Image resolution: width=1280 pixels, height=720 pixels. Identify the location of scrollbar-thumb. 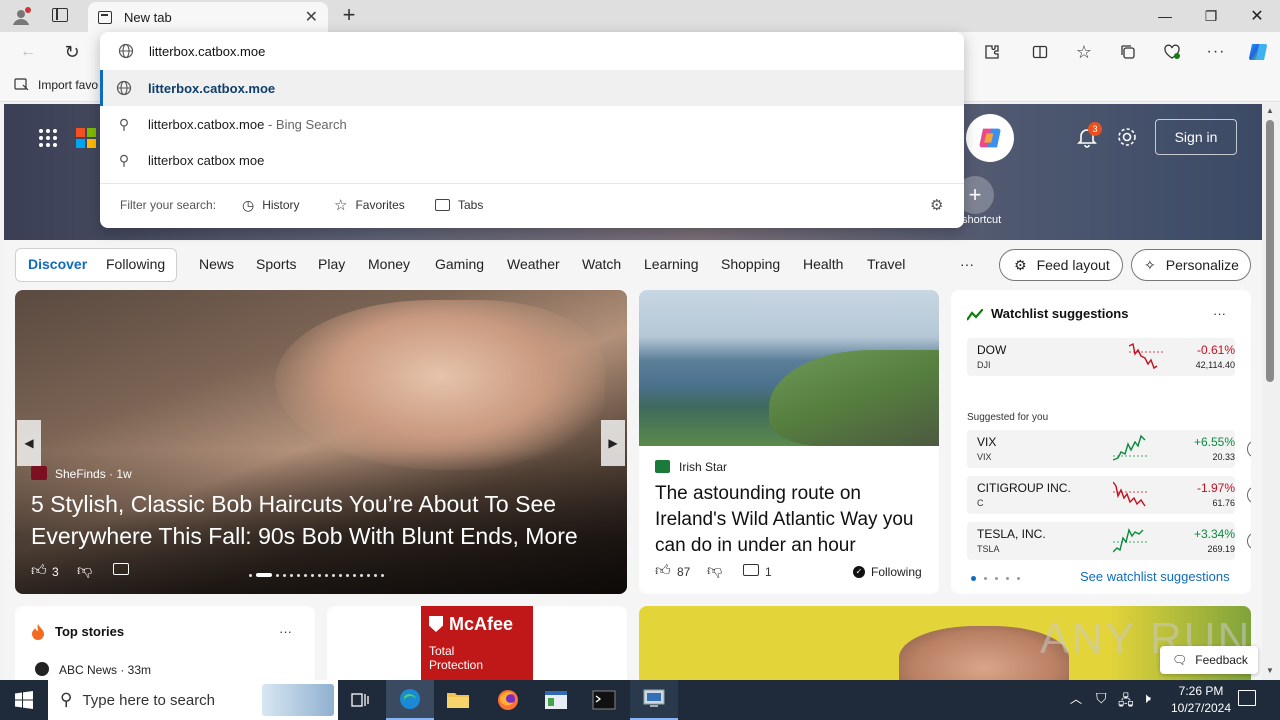
(1270, 251).